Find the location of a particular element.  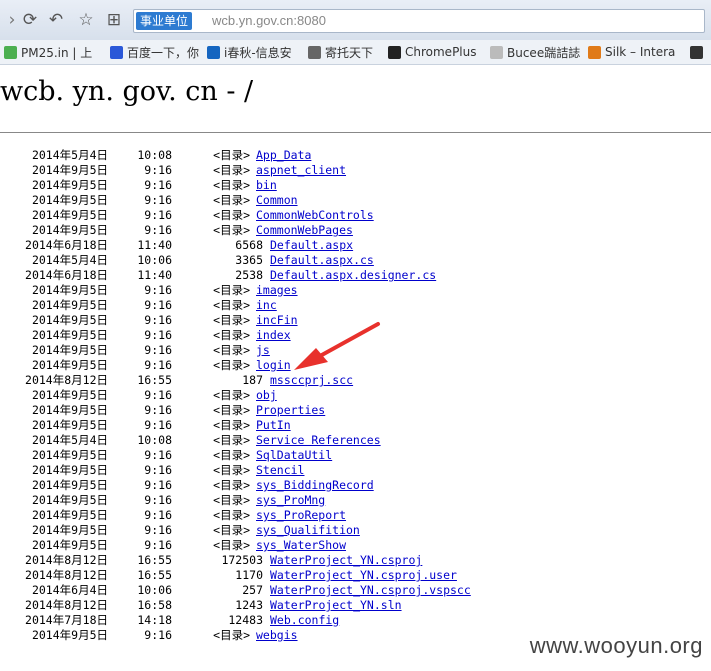

entry-link: Service References is located at coordinates (318, 440).